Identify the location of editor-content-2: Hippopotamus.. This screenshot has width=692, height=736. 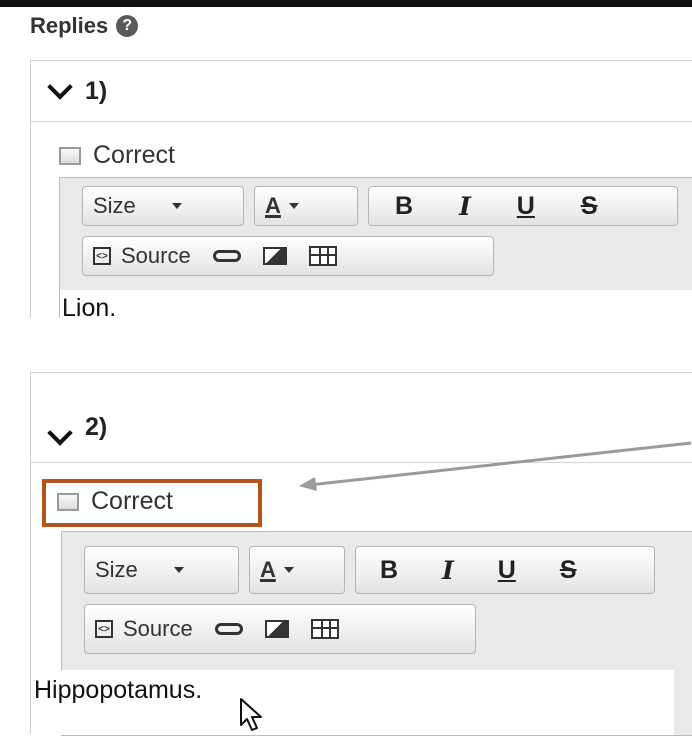
(354, 702).